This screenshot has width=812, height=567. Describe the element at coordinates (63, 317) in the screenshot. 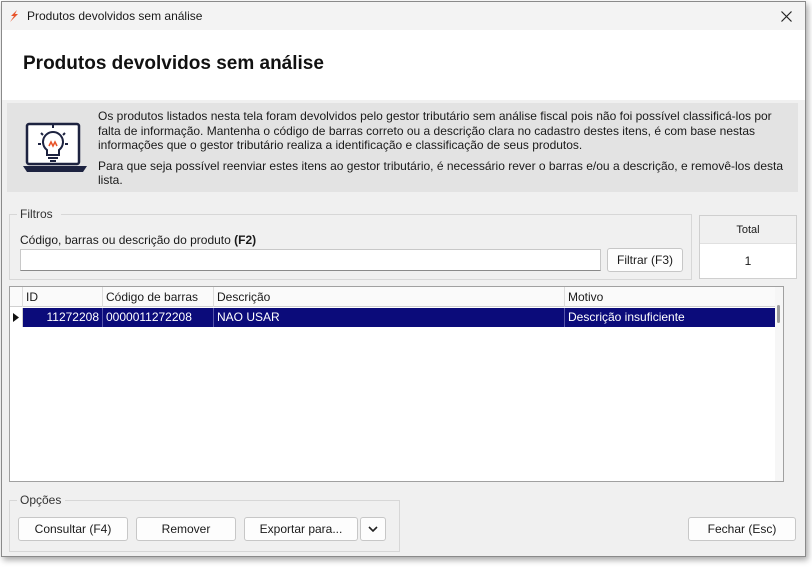

I see `cell-id: 11272208` at that location.